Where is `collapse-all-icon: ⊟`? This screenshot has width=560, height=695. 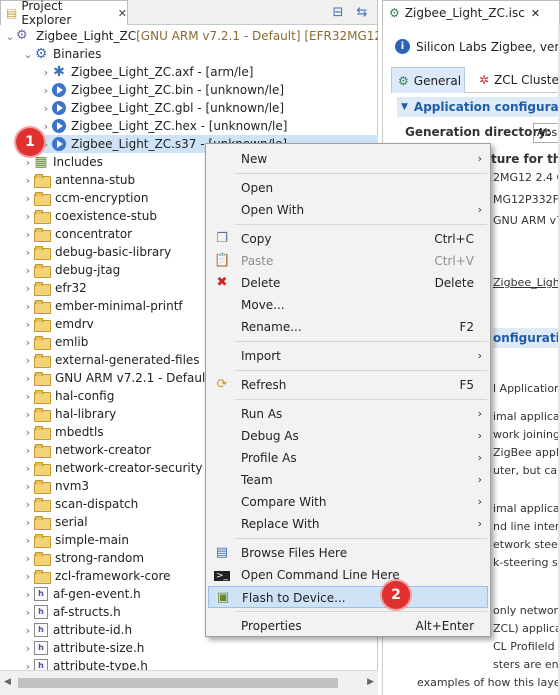 collapse-all-icon: ⊟ is located at coordinates (338, 12).